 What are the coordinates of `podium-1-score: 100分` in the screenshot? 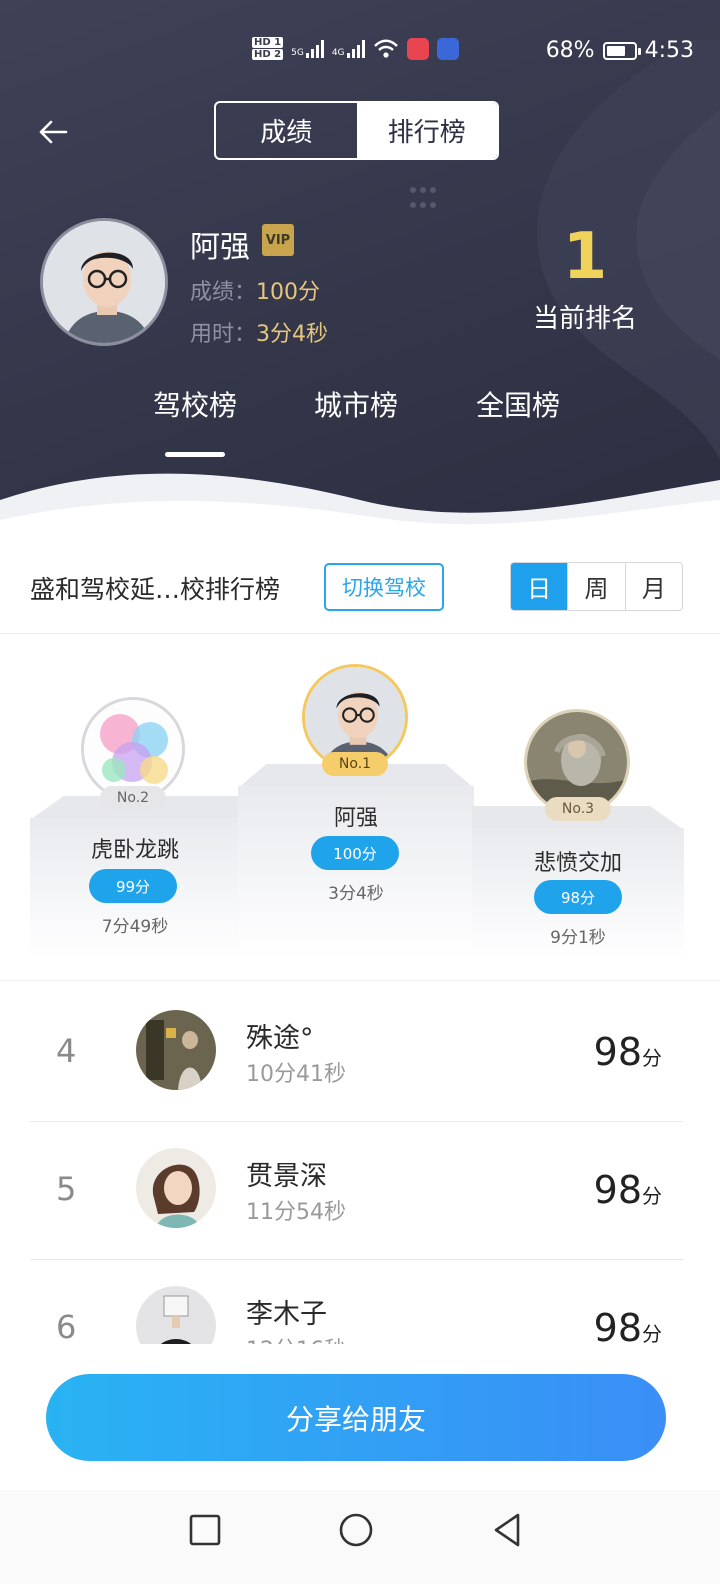 It's located at (355, 853).